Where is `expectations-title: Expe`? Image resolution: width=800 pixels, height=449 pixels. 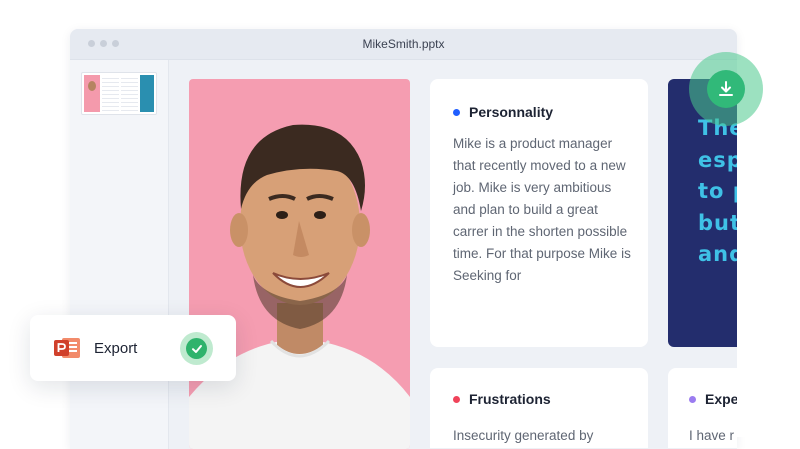 expectations-title: Expe is located at coordinates (721, 399).